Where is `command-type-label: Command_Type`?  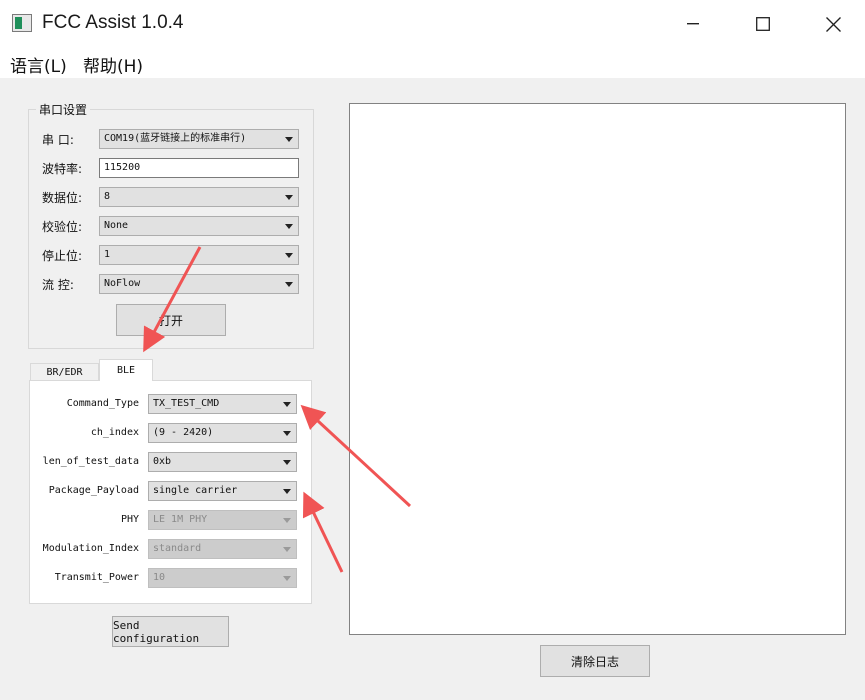 command-type-label: Command_Type is located at coordinates (102, 403).